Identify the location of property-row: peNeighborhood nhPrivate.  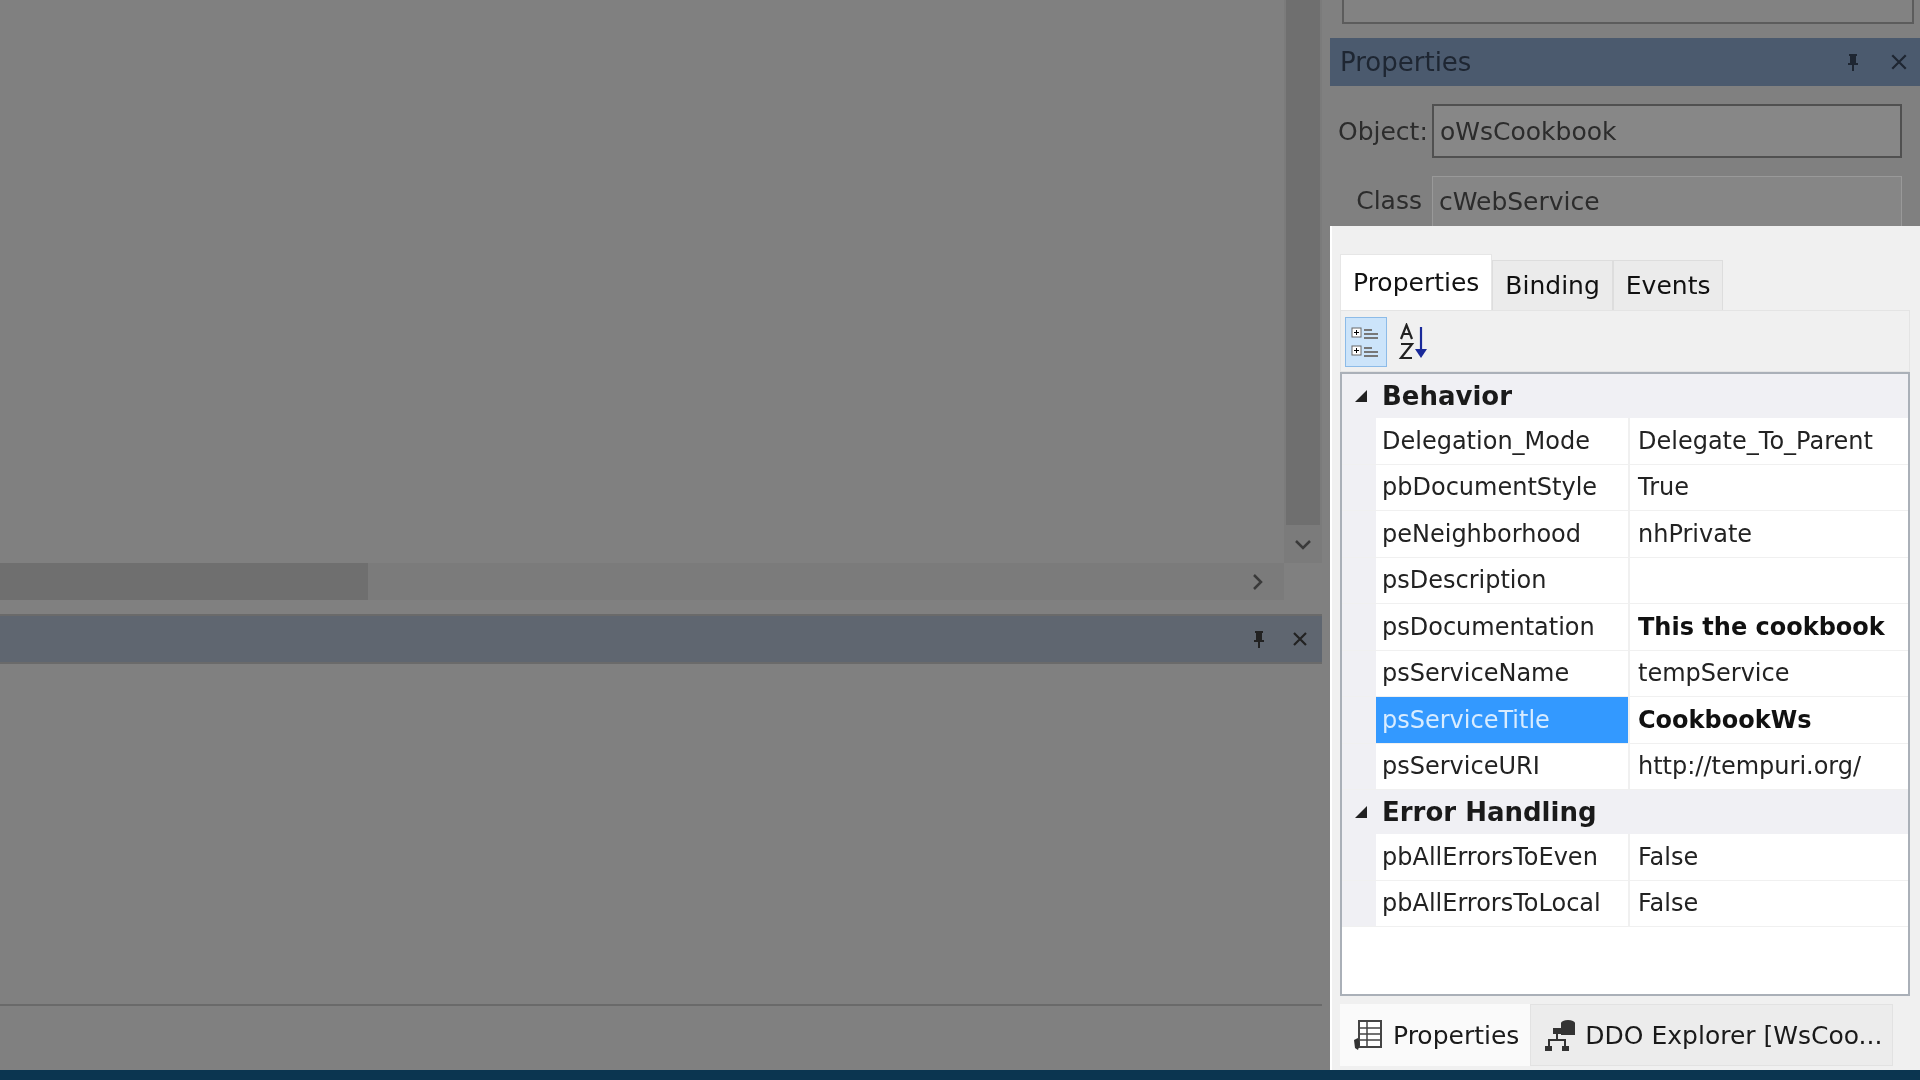
(1625, 534).